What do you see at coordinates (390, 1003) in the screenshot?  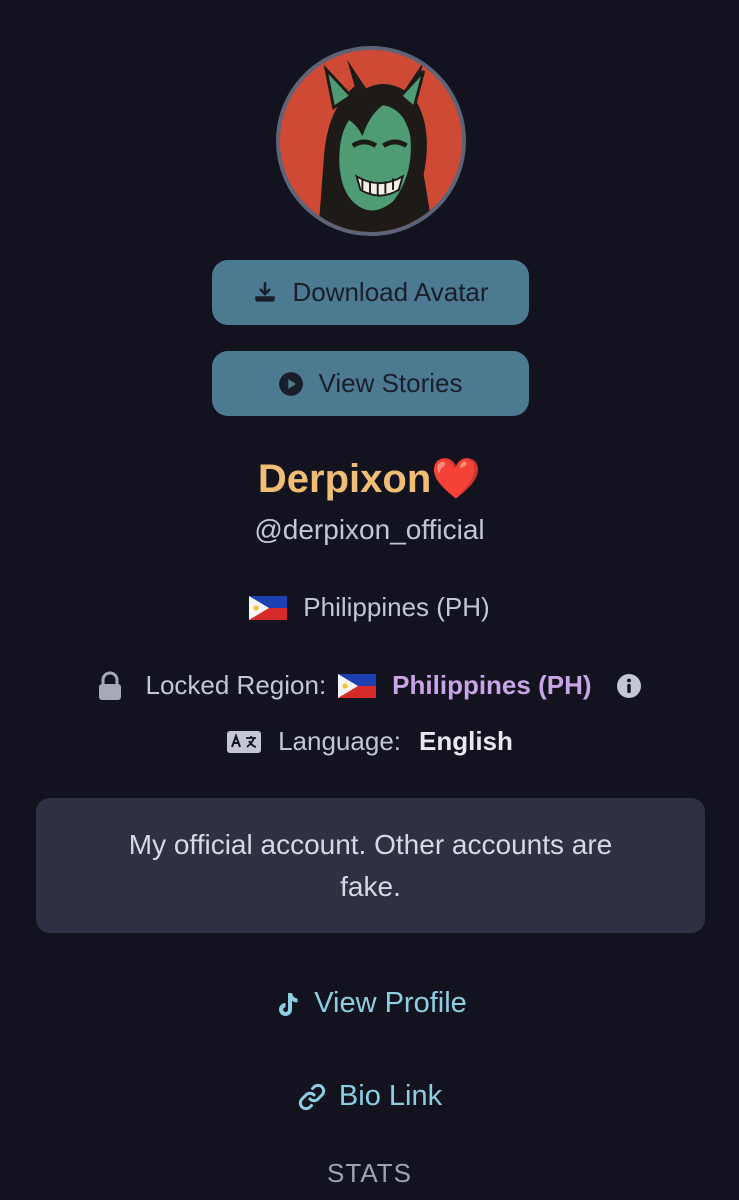 I see `view-profile-label: View Profile` at bounding box center [390, 1003].